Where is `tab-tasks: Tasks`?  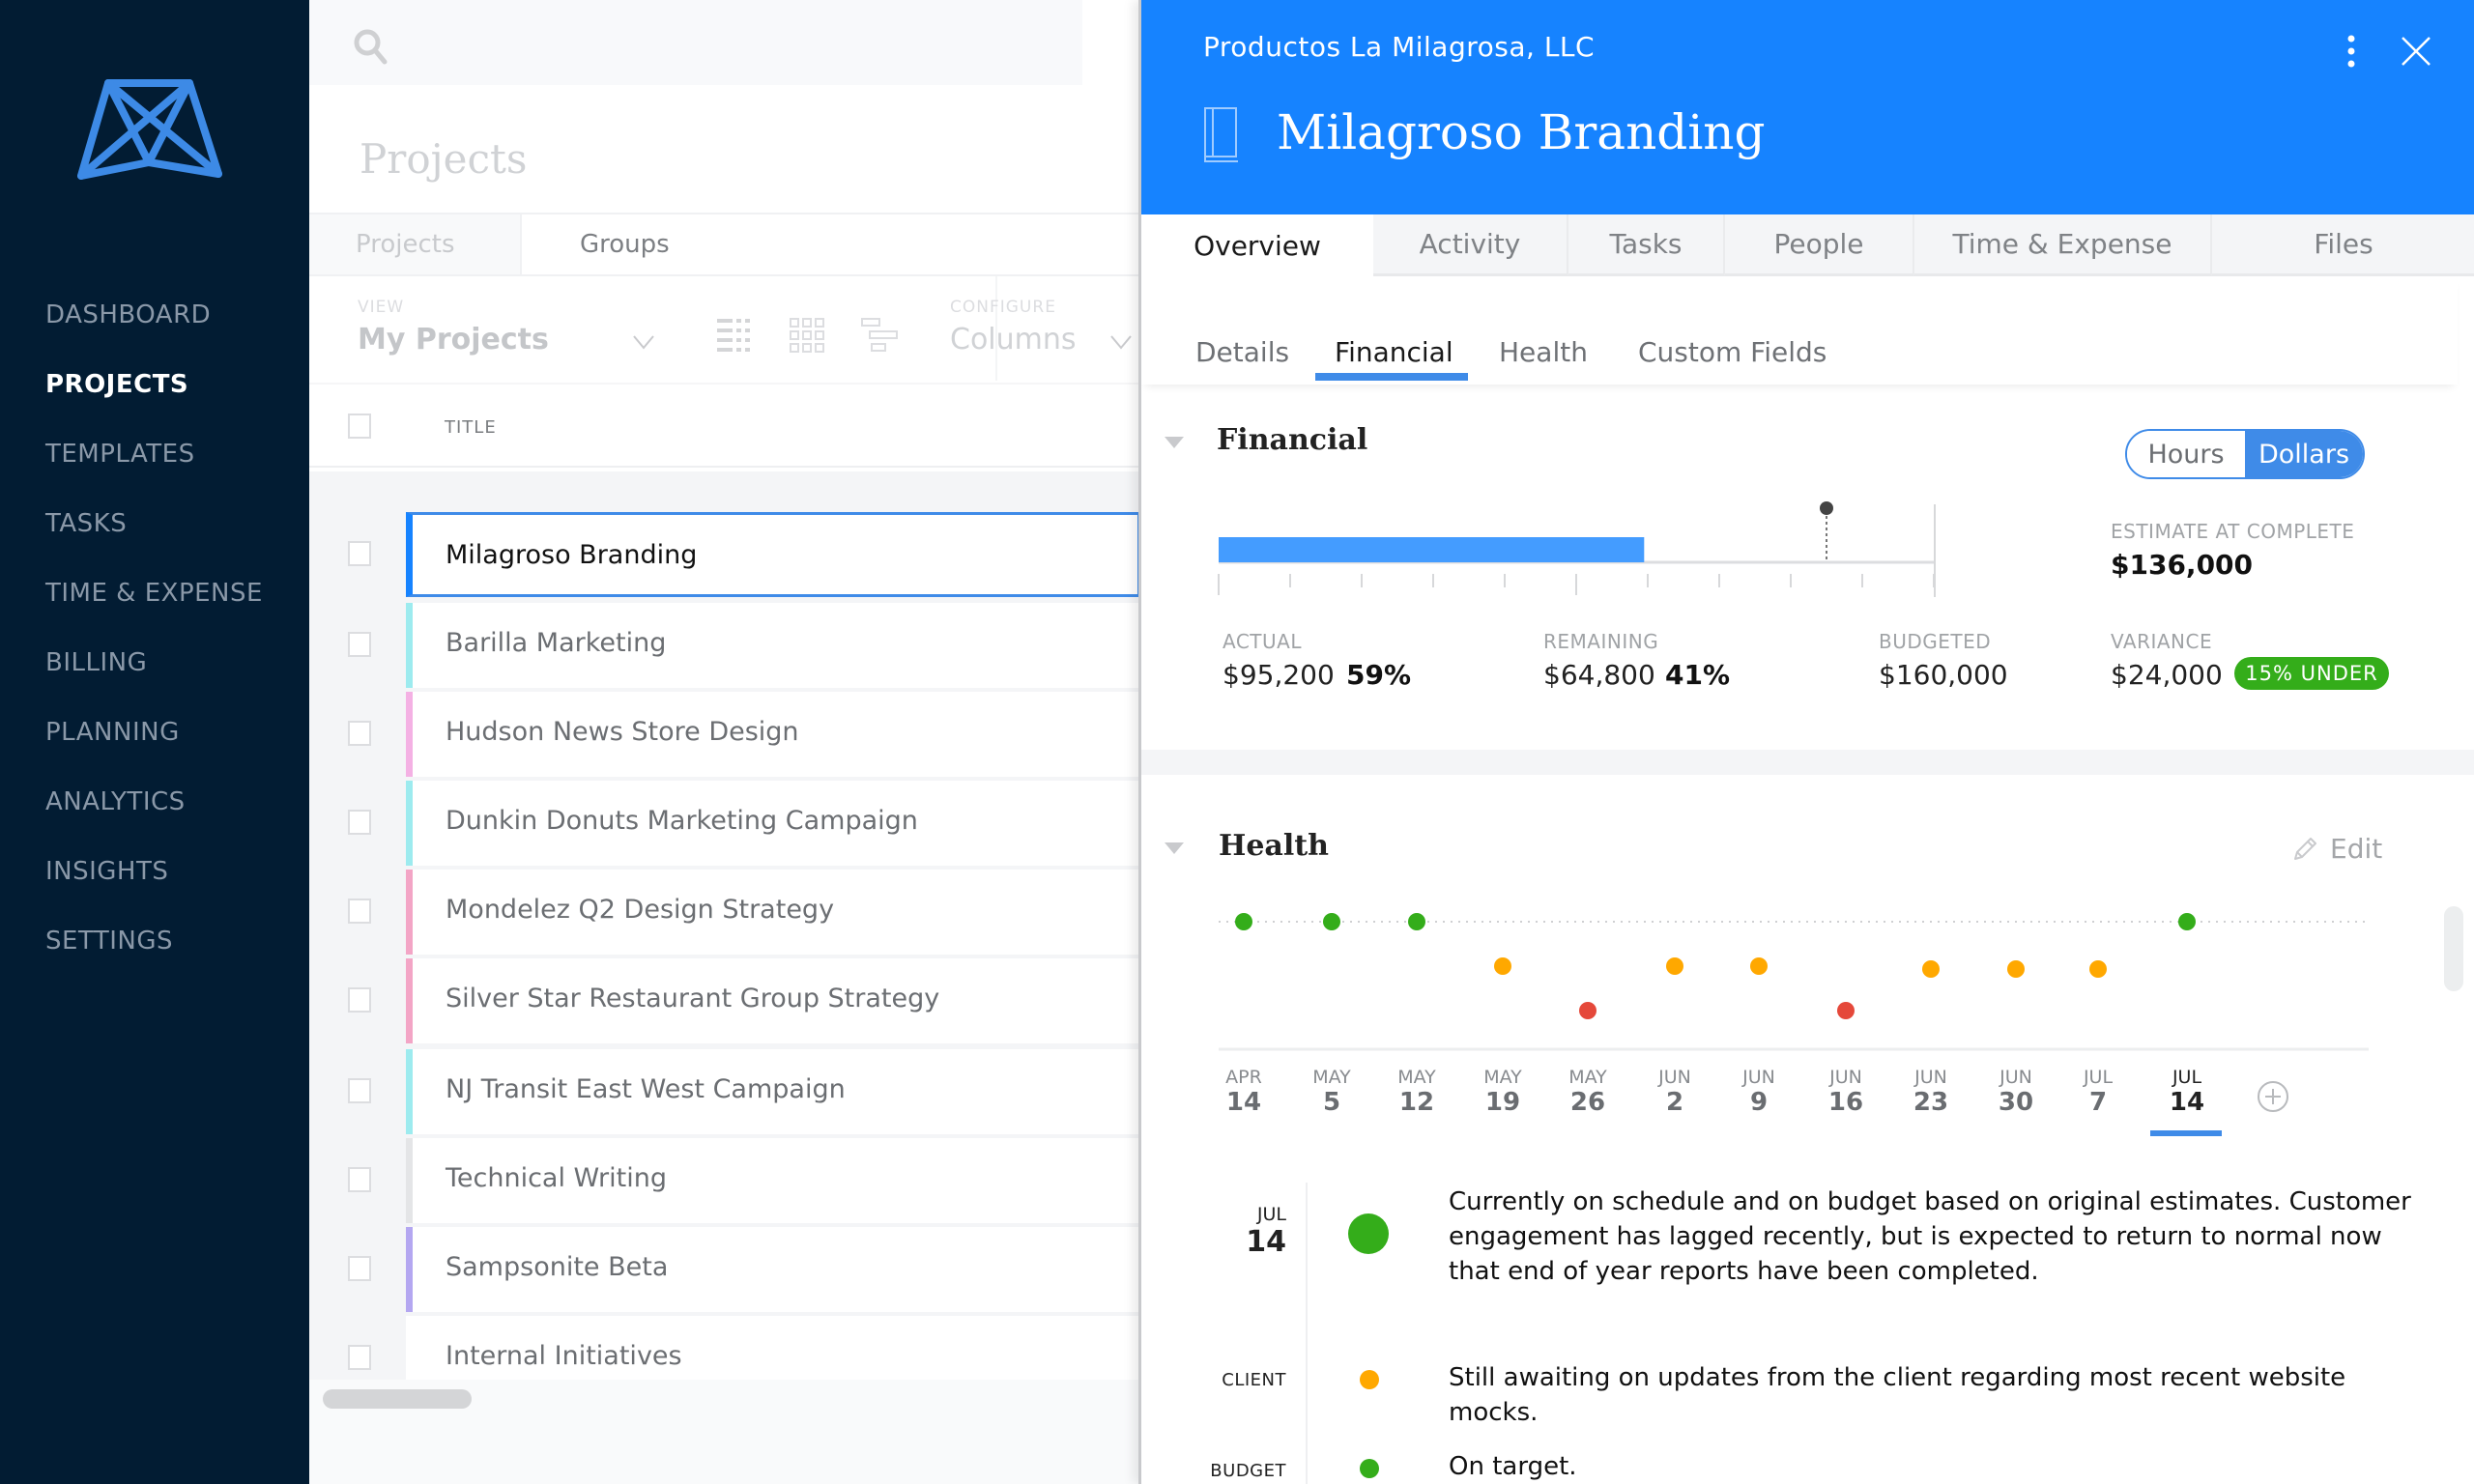 tab-tasks: Tasks is located at coordinates (1647, 245).